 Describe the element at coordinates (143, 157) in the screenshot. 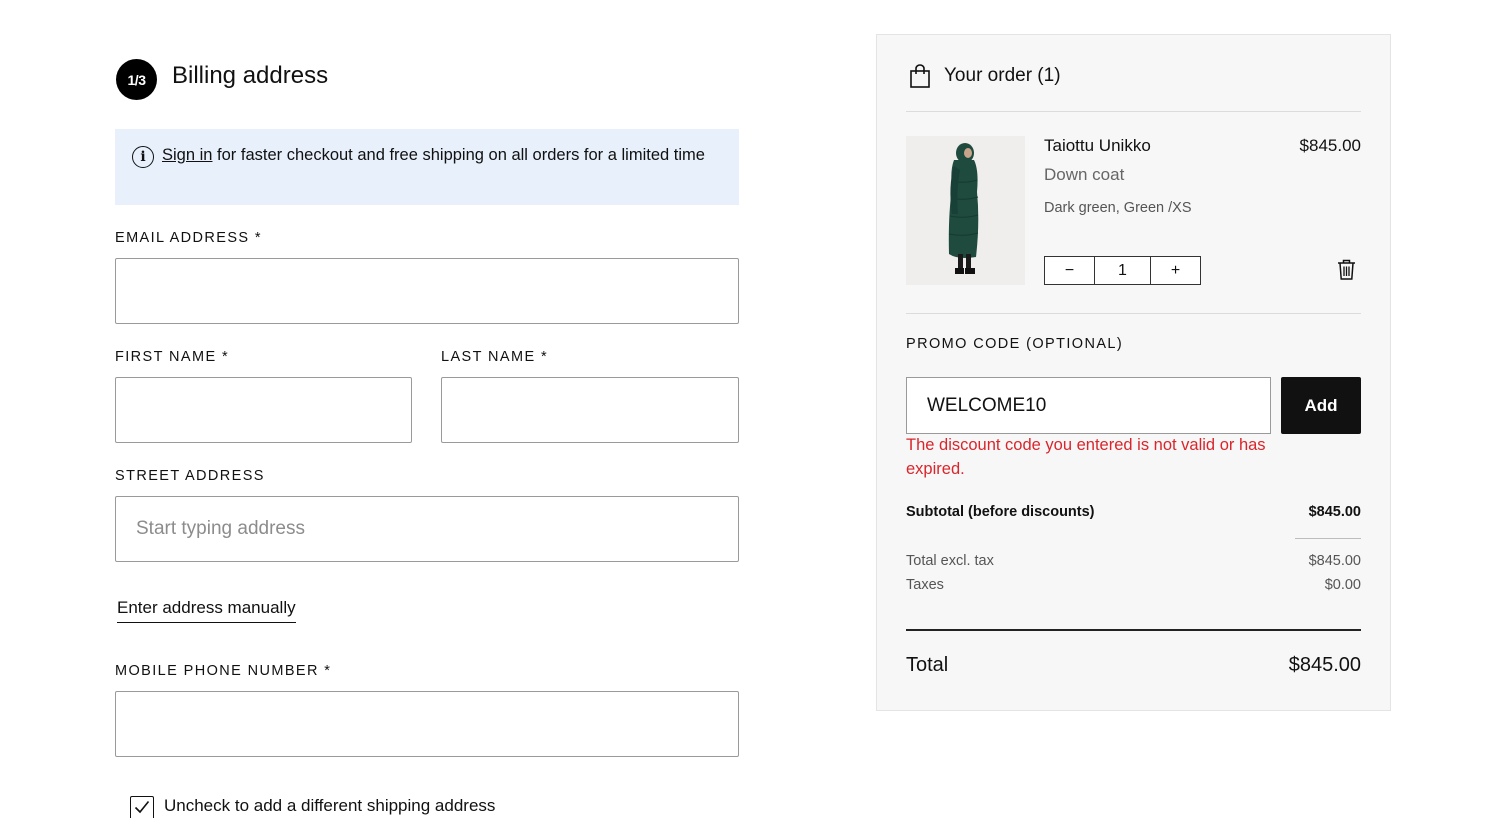

I see `info-icon: i` at that location.